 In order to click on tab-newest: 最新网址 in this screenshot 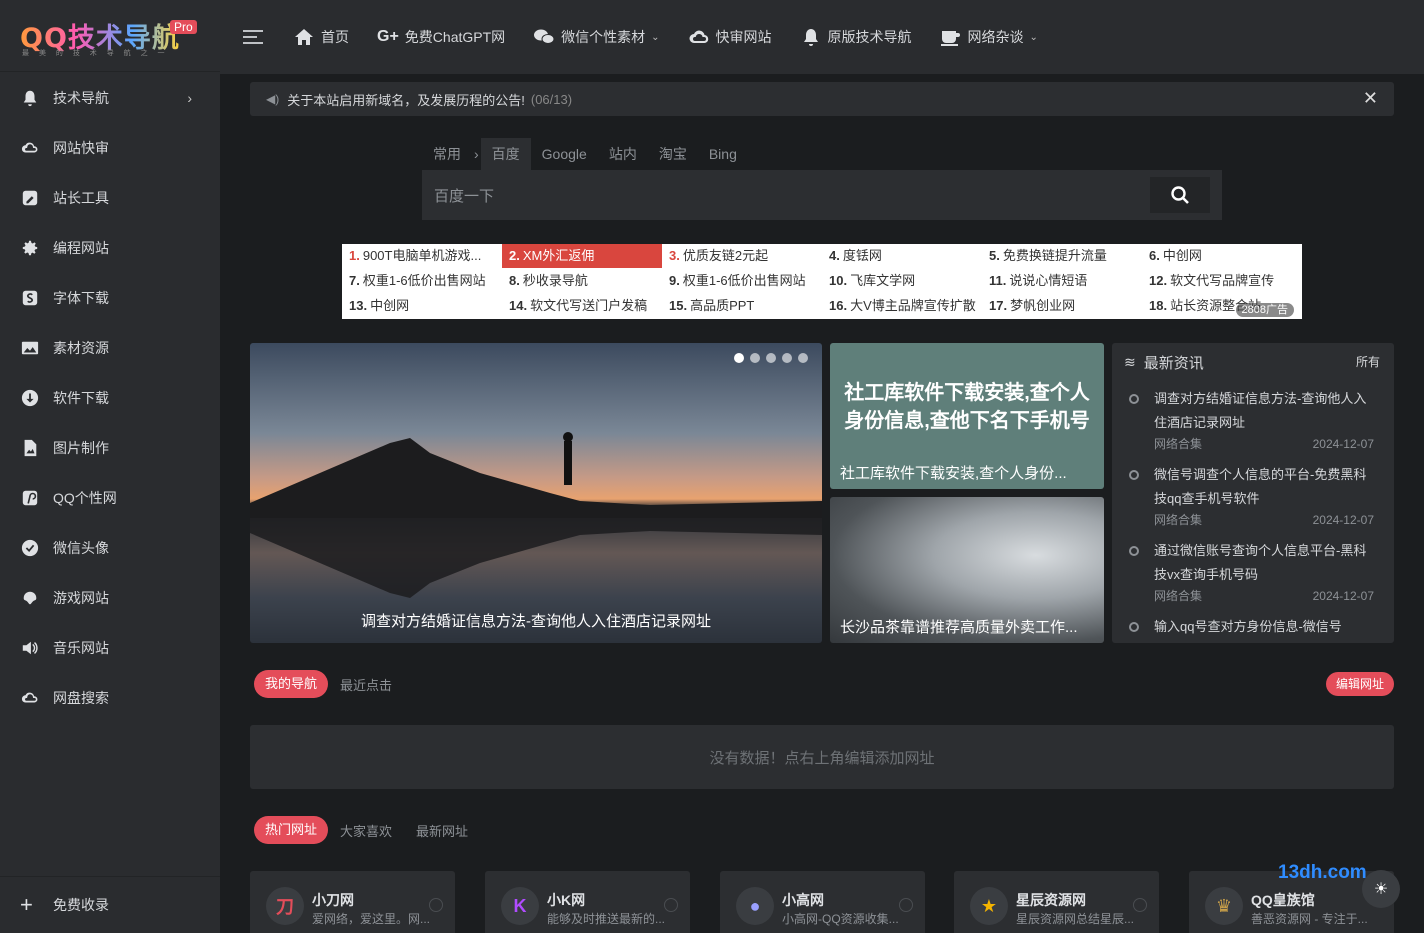, I will do `click(442, 830)`.